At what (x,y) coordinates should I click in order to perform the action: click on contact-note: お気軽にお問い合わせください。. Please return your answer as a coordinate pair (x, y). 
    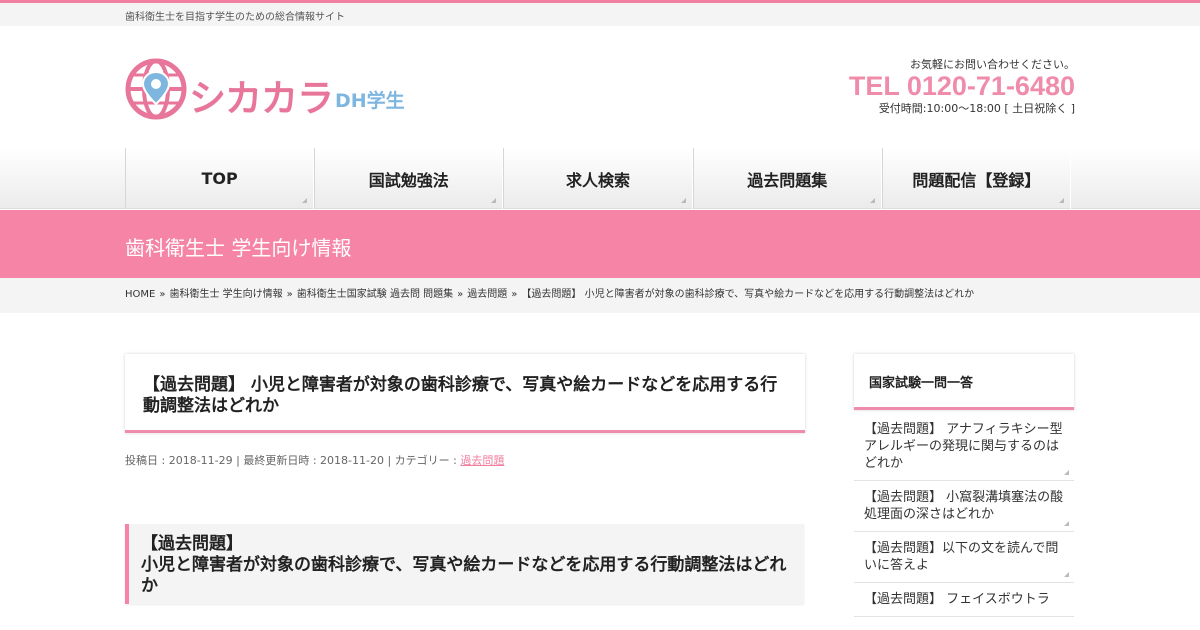
    Looking at the image, I should click on (992, 64).